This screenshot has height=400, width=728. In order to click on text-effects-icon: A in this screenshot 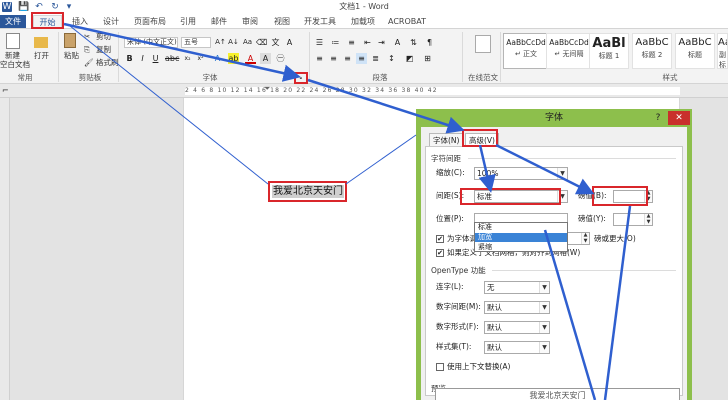, I will do `click(217, 58)`.